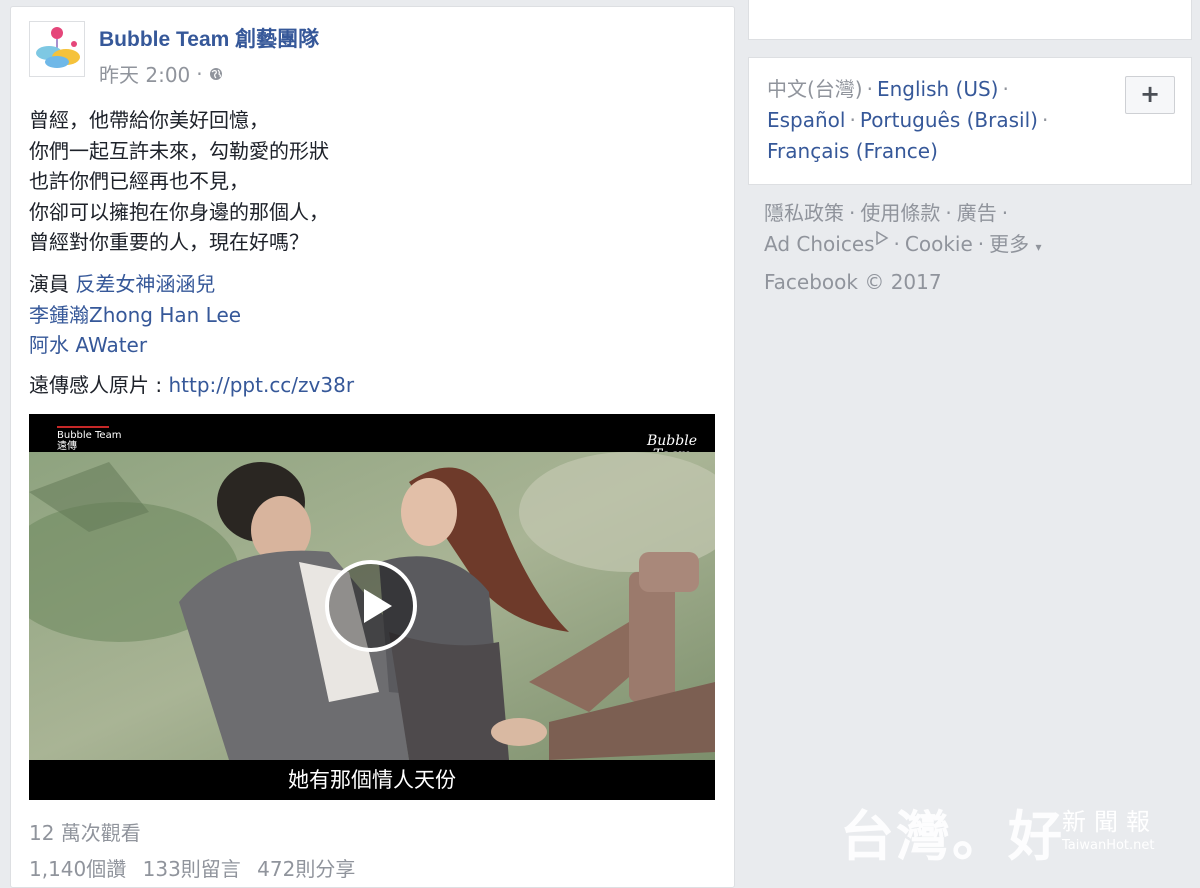  I want to click on comments-count: 133則留言, so click(192, 869).